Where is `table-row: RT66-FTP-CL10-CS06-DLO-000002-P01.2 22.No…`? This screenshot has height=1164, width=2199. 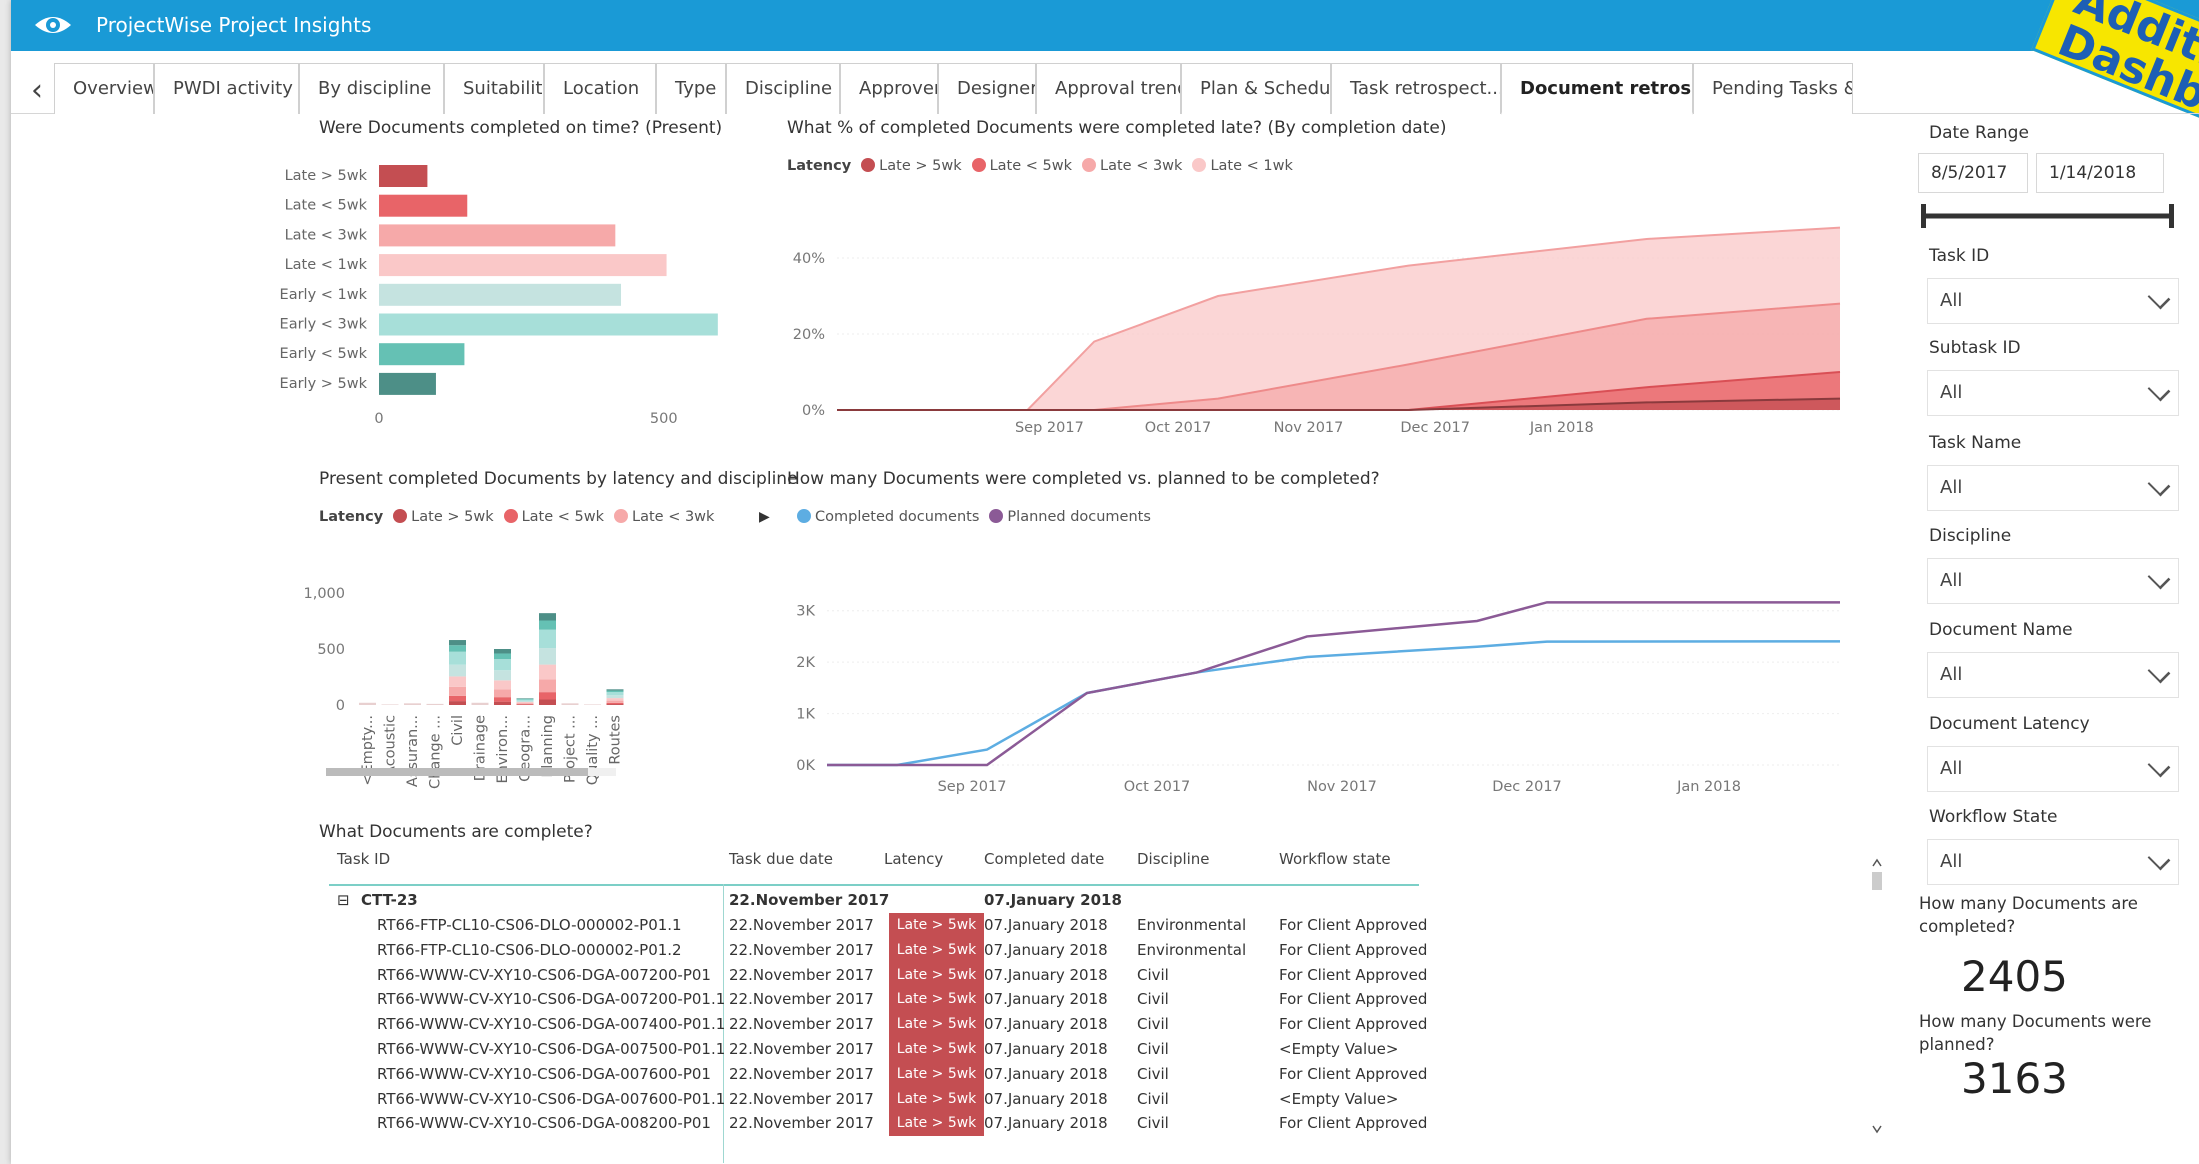
table-row: RT66-FTP-CL10-CS06-DLO-000002-P01.2 22.No… is located at coordinates (878, 950).